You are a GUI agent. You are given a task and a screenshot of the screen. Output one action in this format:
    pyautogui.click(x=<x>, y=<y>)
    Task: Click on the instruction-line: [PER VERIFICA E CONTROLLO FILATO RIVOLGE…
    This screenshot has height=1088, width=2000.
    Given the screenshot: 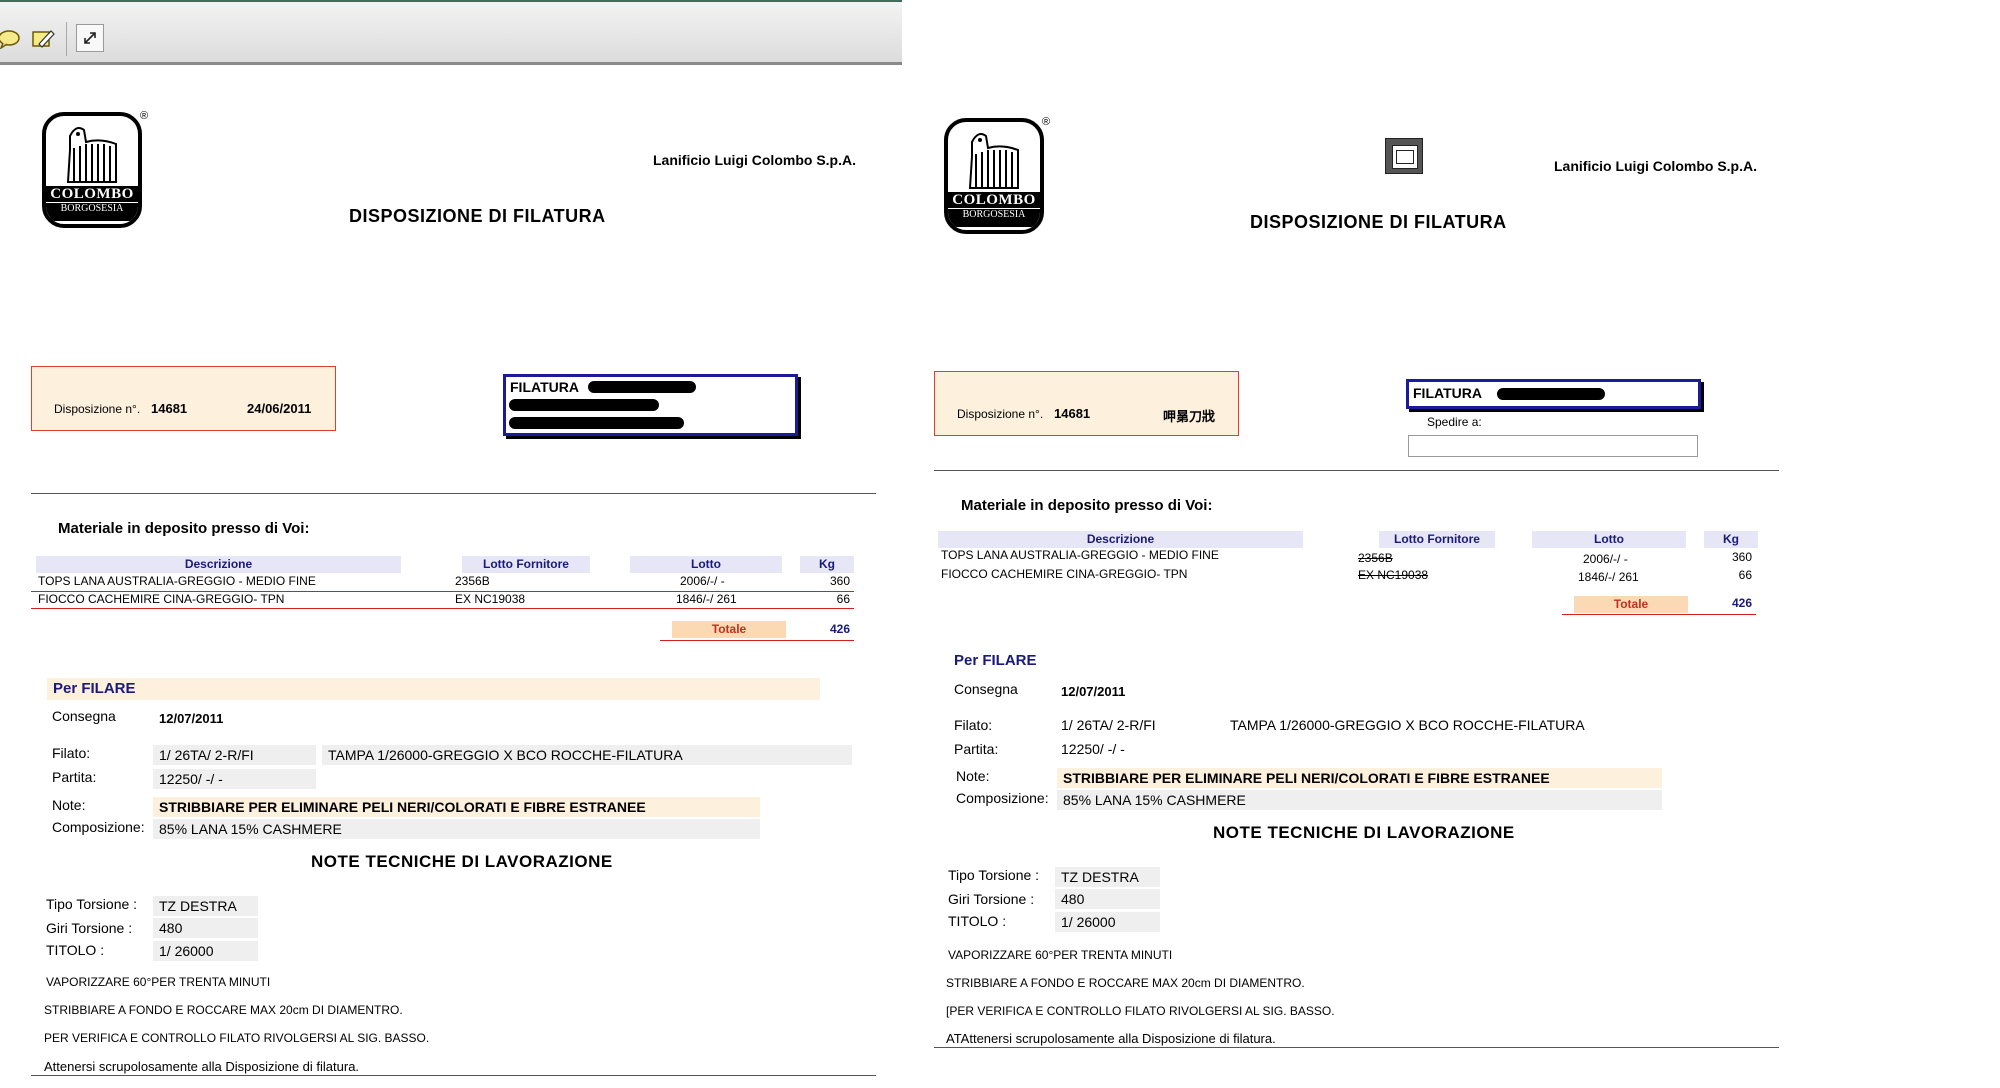 What is the action you would take?
    pyautogui.click(x=1140, y=1011)
    